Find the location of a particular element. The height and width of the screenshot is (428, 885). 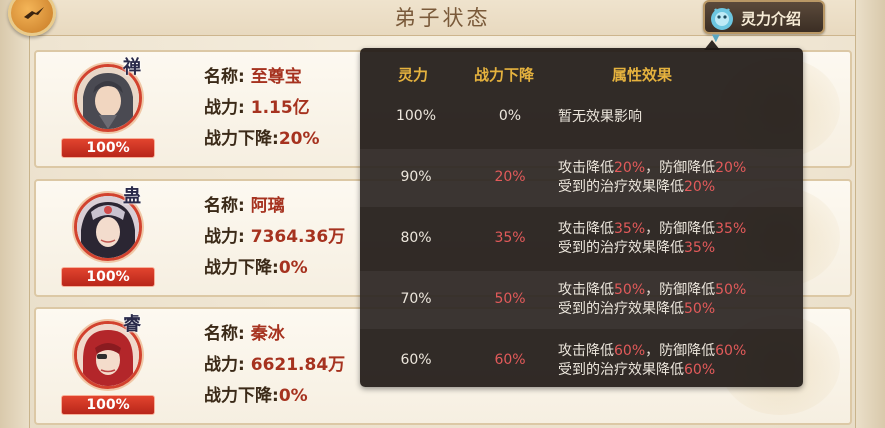

swallow-icon is located at coordinates (34, 14).